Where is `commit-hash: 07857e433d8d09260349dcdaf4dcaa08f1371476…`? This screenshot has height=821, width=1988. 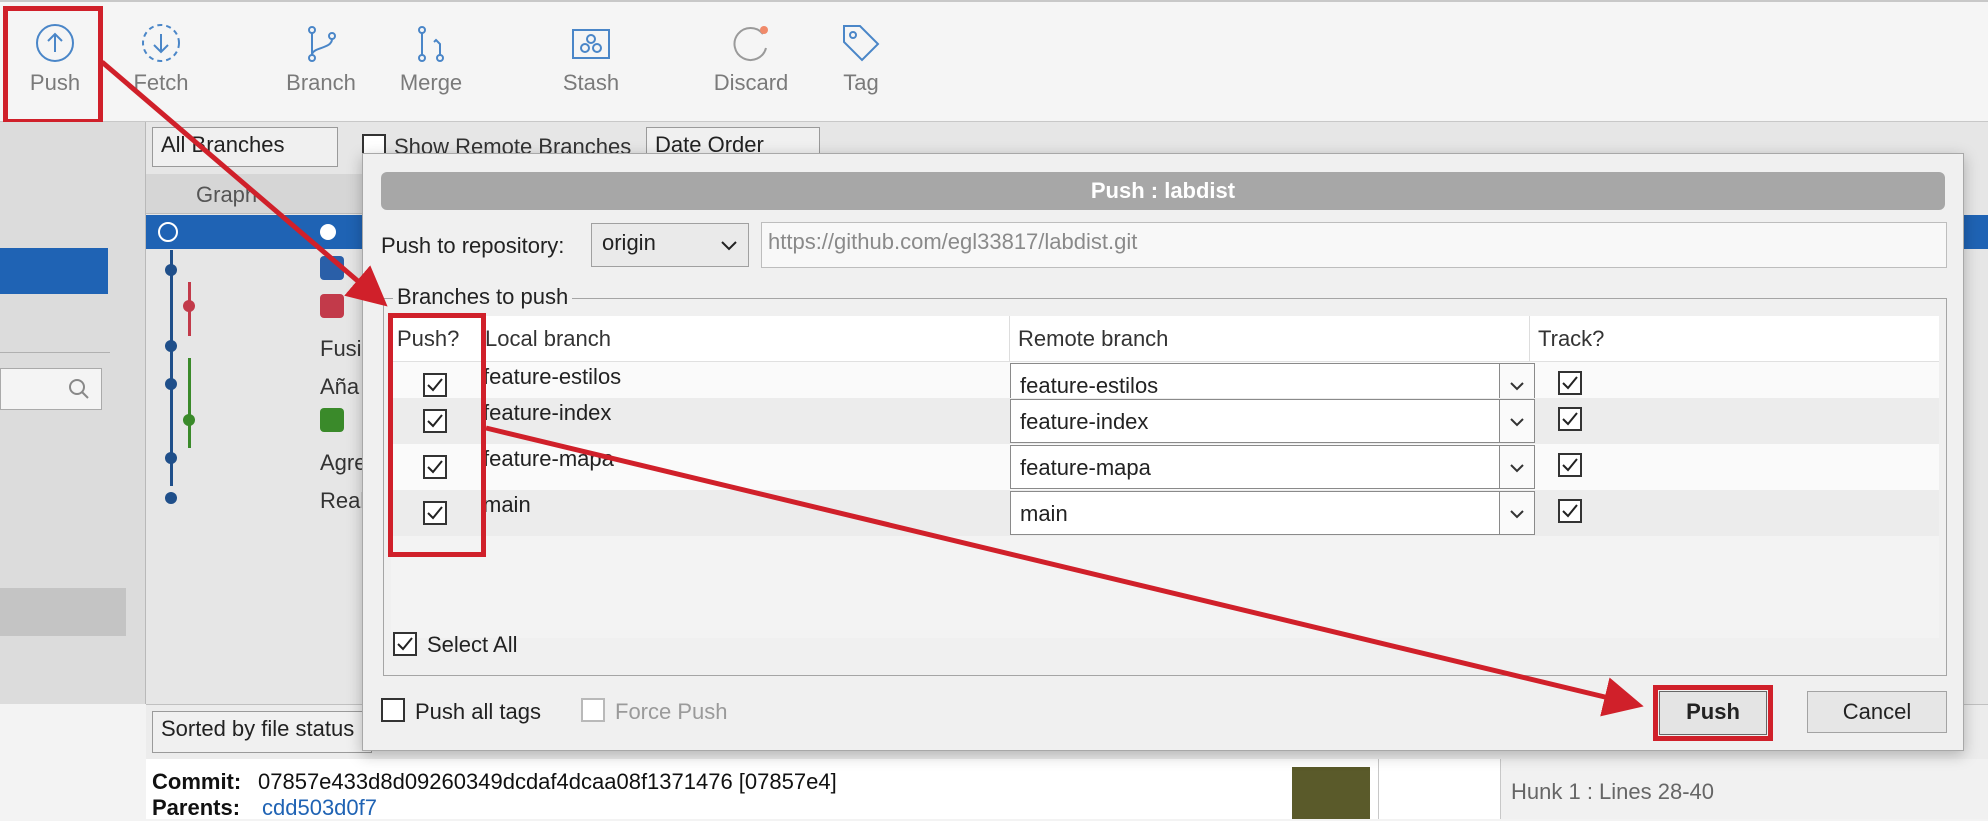 commit-hash: 07857e433d8d09260349dcdaf4dcaa08f1371476… is located at coordinates (547, 781).